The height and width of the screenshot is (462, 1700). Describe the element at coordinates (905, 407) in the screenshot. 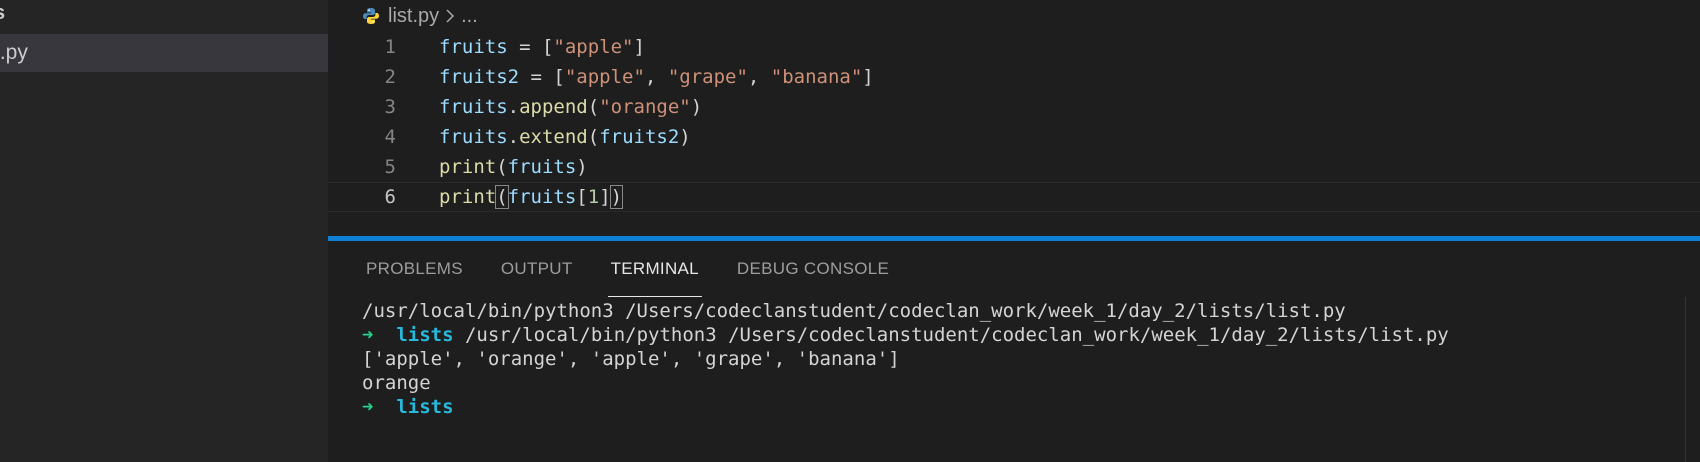

I see `terminal-prompt: ➜ lists` at that location.